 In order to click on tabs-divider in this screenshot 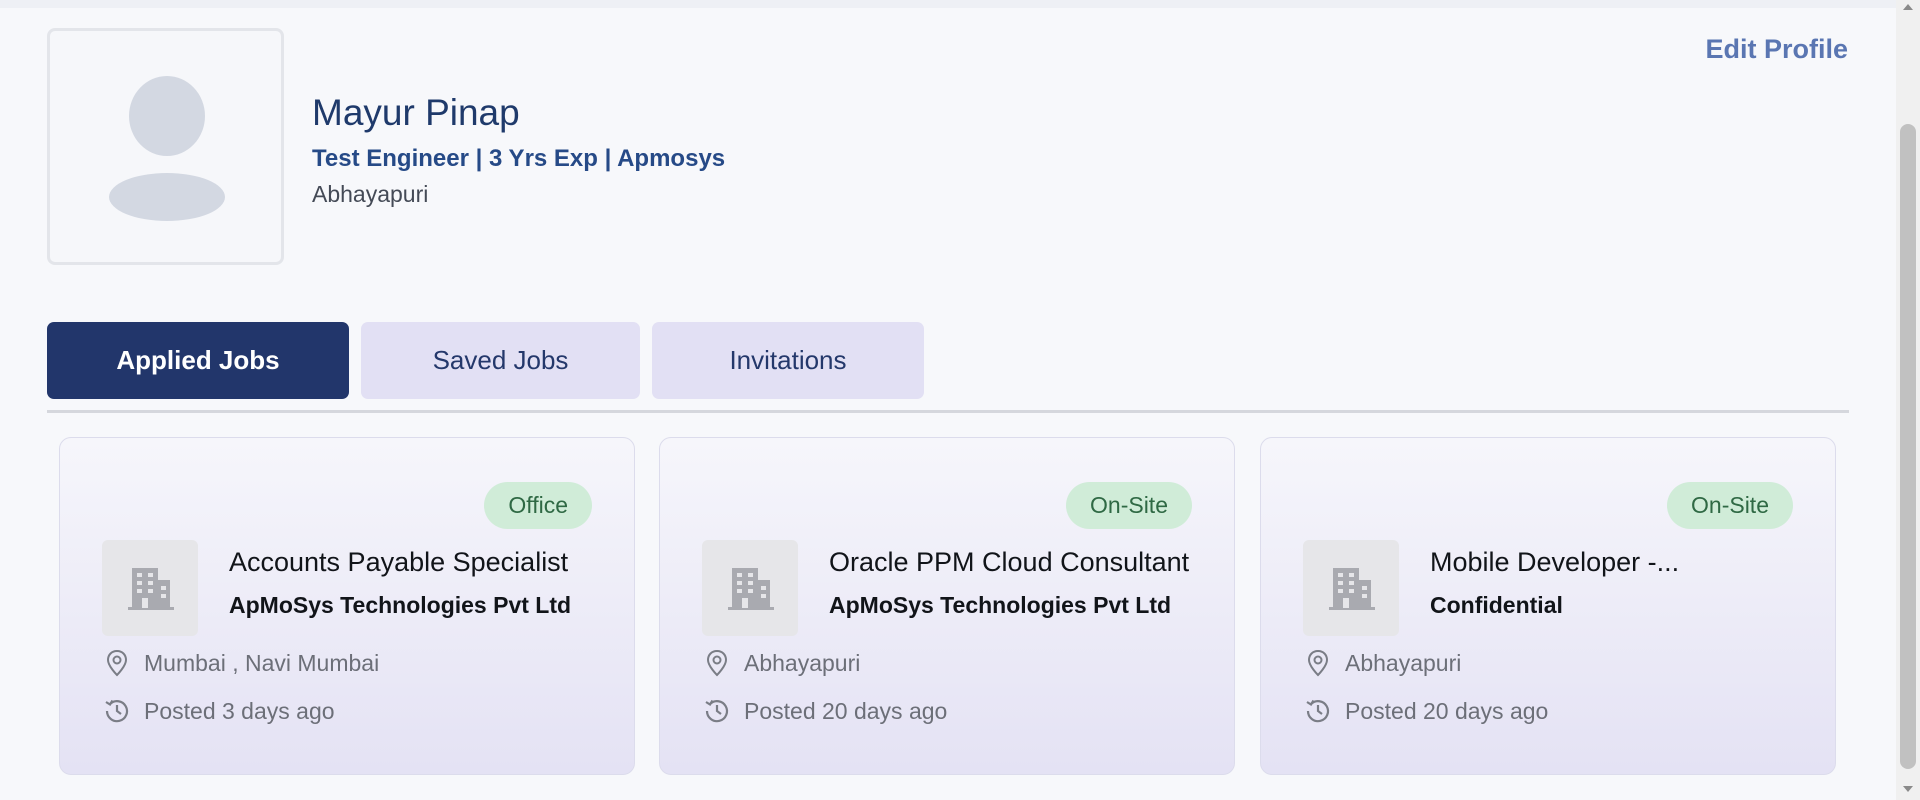, I will do `click(948, 411)`.